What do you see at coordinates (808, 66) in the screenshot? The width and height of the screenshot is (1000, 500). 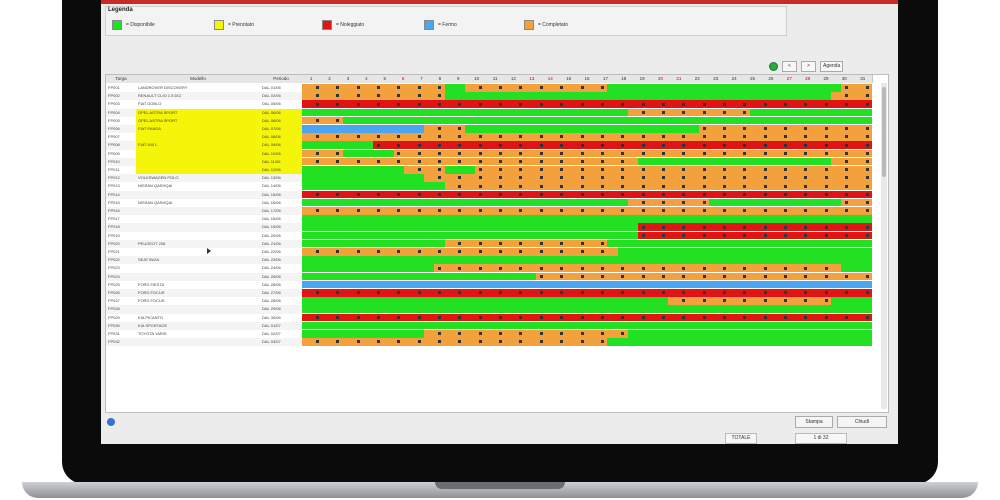 I see `next-button: >` at bounding box center [808, 66].